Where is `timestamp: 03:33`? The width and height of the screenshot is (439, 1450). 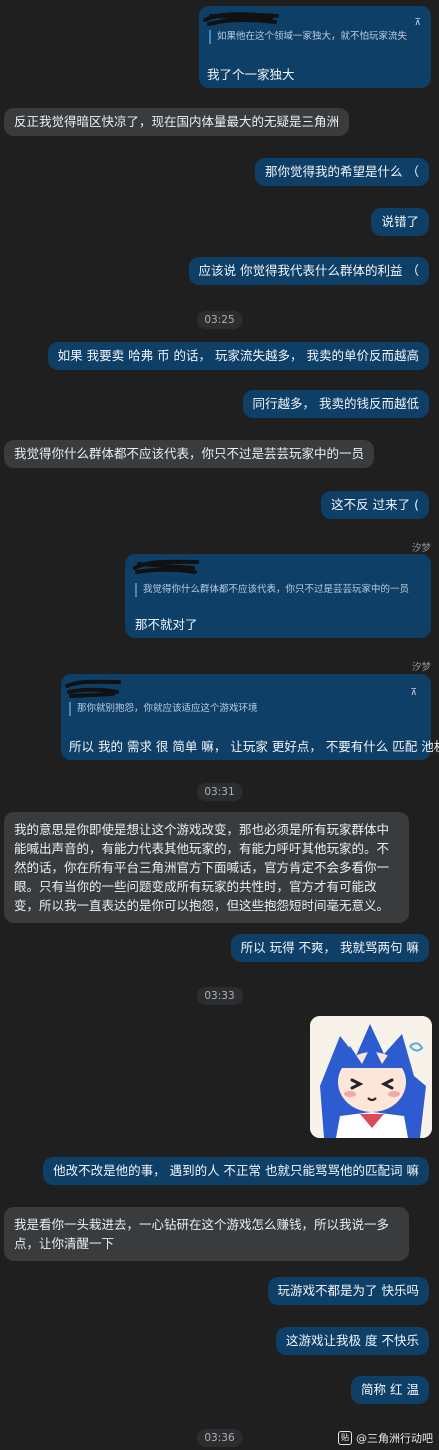 timestamp: 03:33 is located at coordinates (219, 996).